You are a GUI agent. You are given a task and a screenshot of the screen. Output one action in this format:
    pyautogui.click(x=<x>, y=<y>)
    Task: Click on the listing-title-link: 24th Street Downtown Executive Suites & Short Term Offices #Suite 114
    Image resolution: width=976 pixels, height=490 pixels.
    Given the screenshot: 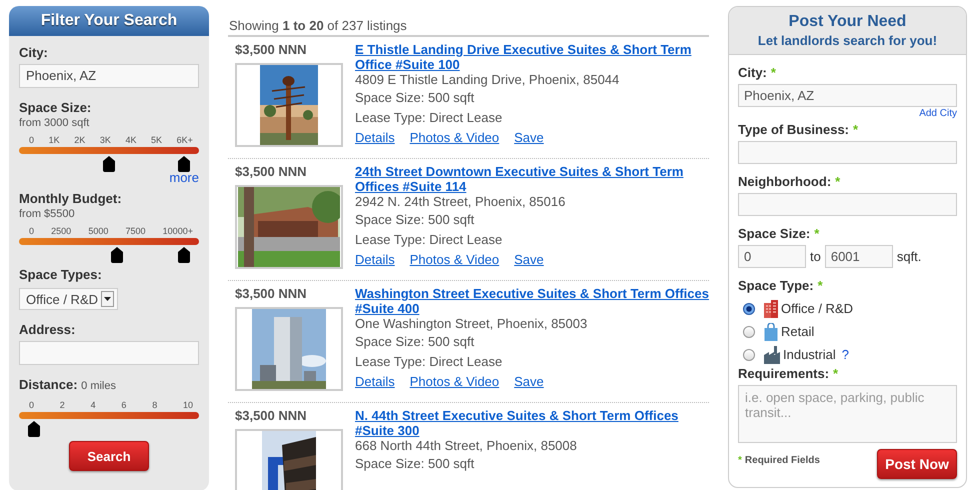 What is the action you would take?
    pyautogui.click(x=532, y=179)
    